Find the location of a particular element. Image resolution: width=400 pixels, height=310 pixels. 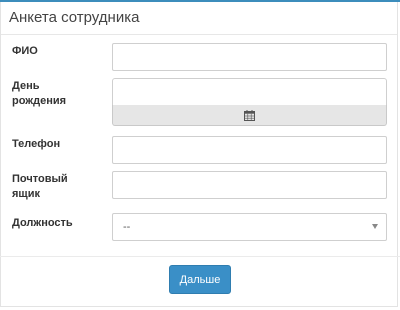

card-header: Анкета сотрудника is located at coordinates (199, 18).